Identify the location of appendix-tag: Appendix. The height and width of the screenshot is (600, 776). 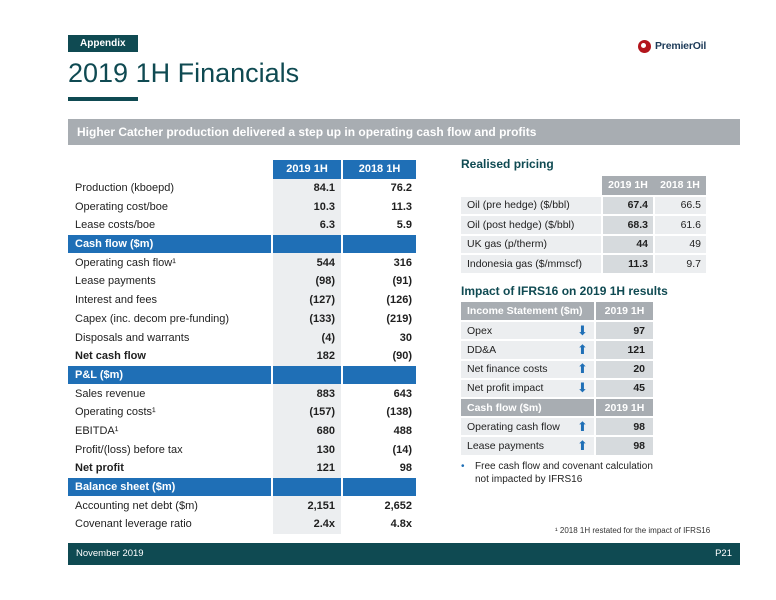
(103, 43).